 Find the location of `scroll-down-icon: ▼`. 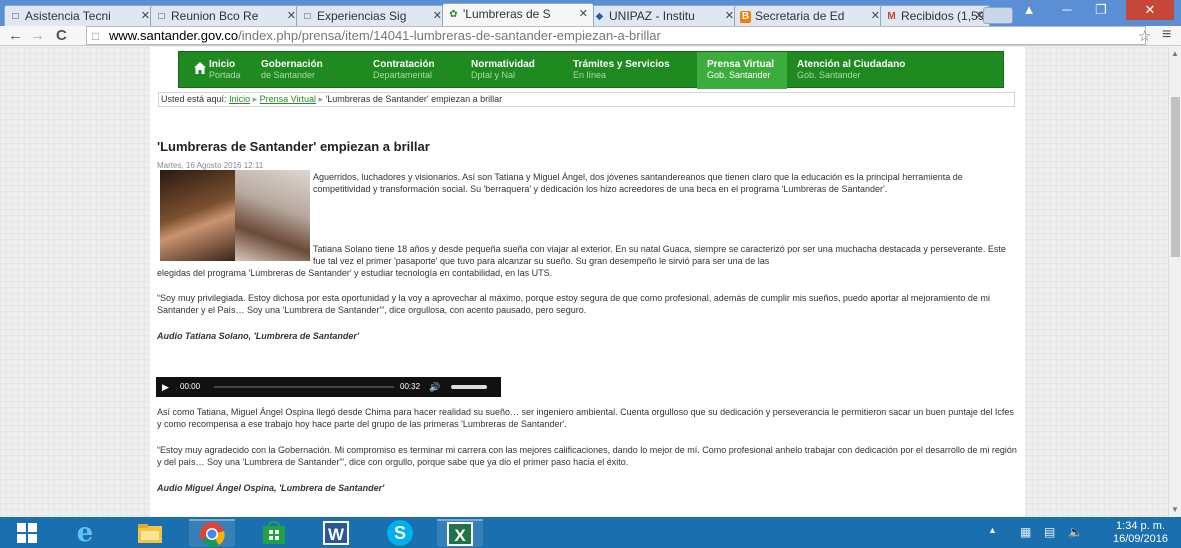

scroll-down-icon: ▼ is located at coordinates (1175, 509).